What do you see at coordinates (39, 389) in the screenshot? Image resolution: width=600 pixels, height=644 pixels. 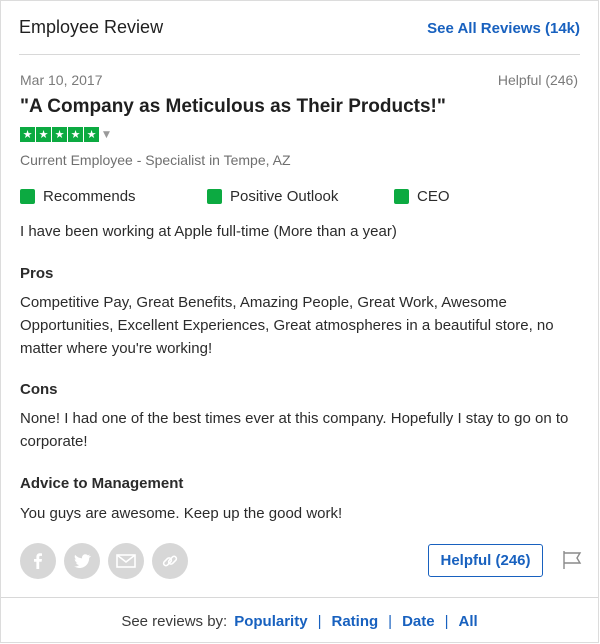 I see `cons-heading: Cons` at bounding box center [39, 389].